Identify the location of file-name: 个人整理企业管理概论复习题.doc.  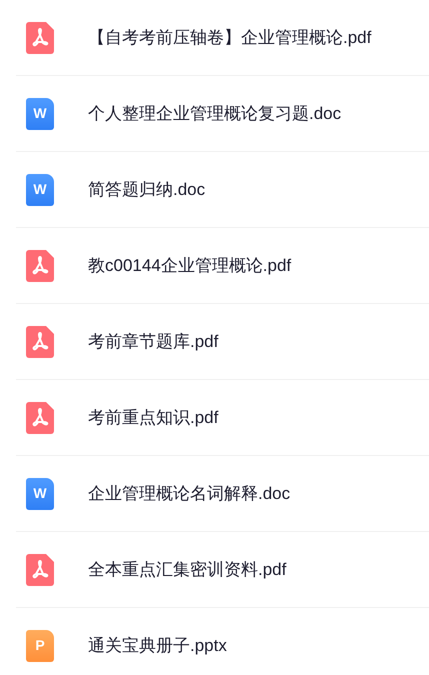
(215, 113).